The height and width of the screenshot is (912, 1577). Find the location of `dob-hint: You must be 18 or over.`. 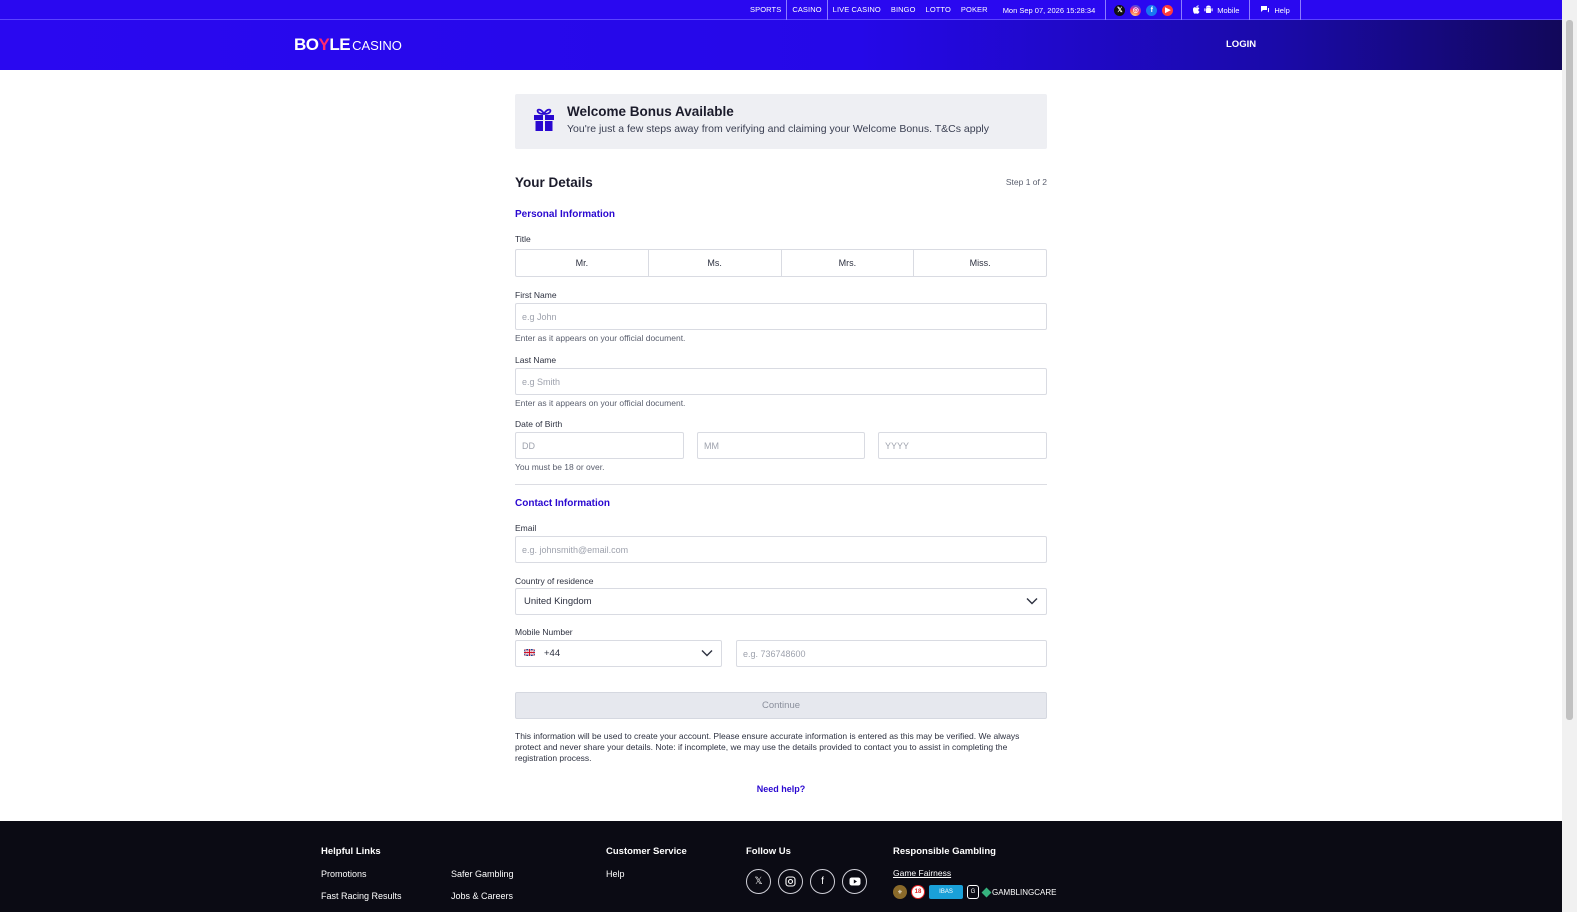

dob-hint: You must be 18 or over. is located at coordinates (560, 467).